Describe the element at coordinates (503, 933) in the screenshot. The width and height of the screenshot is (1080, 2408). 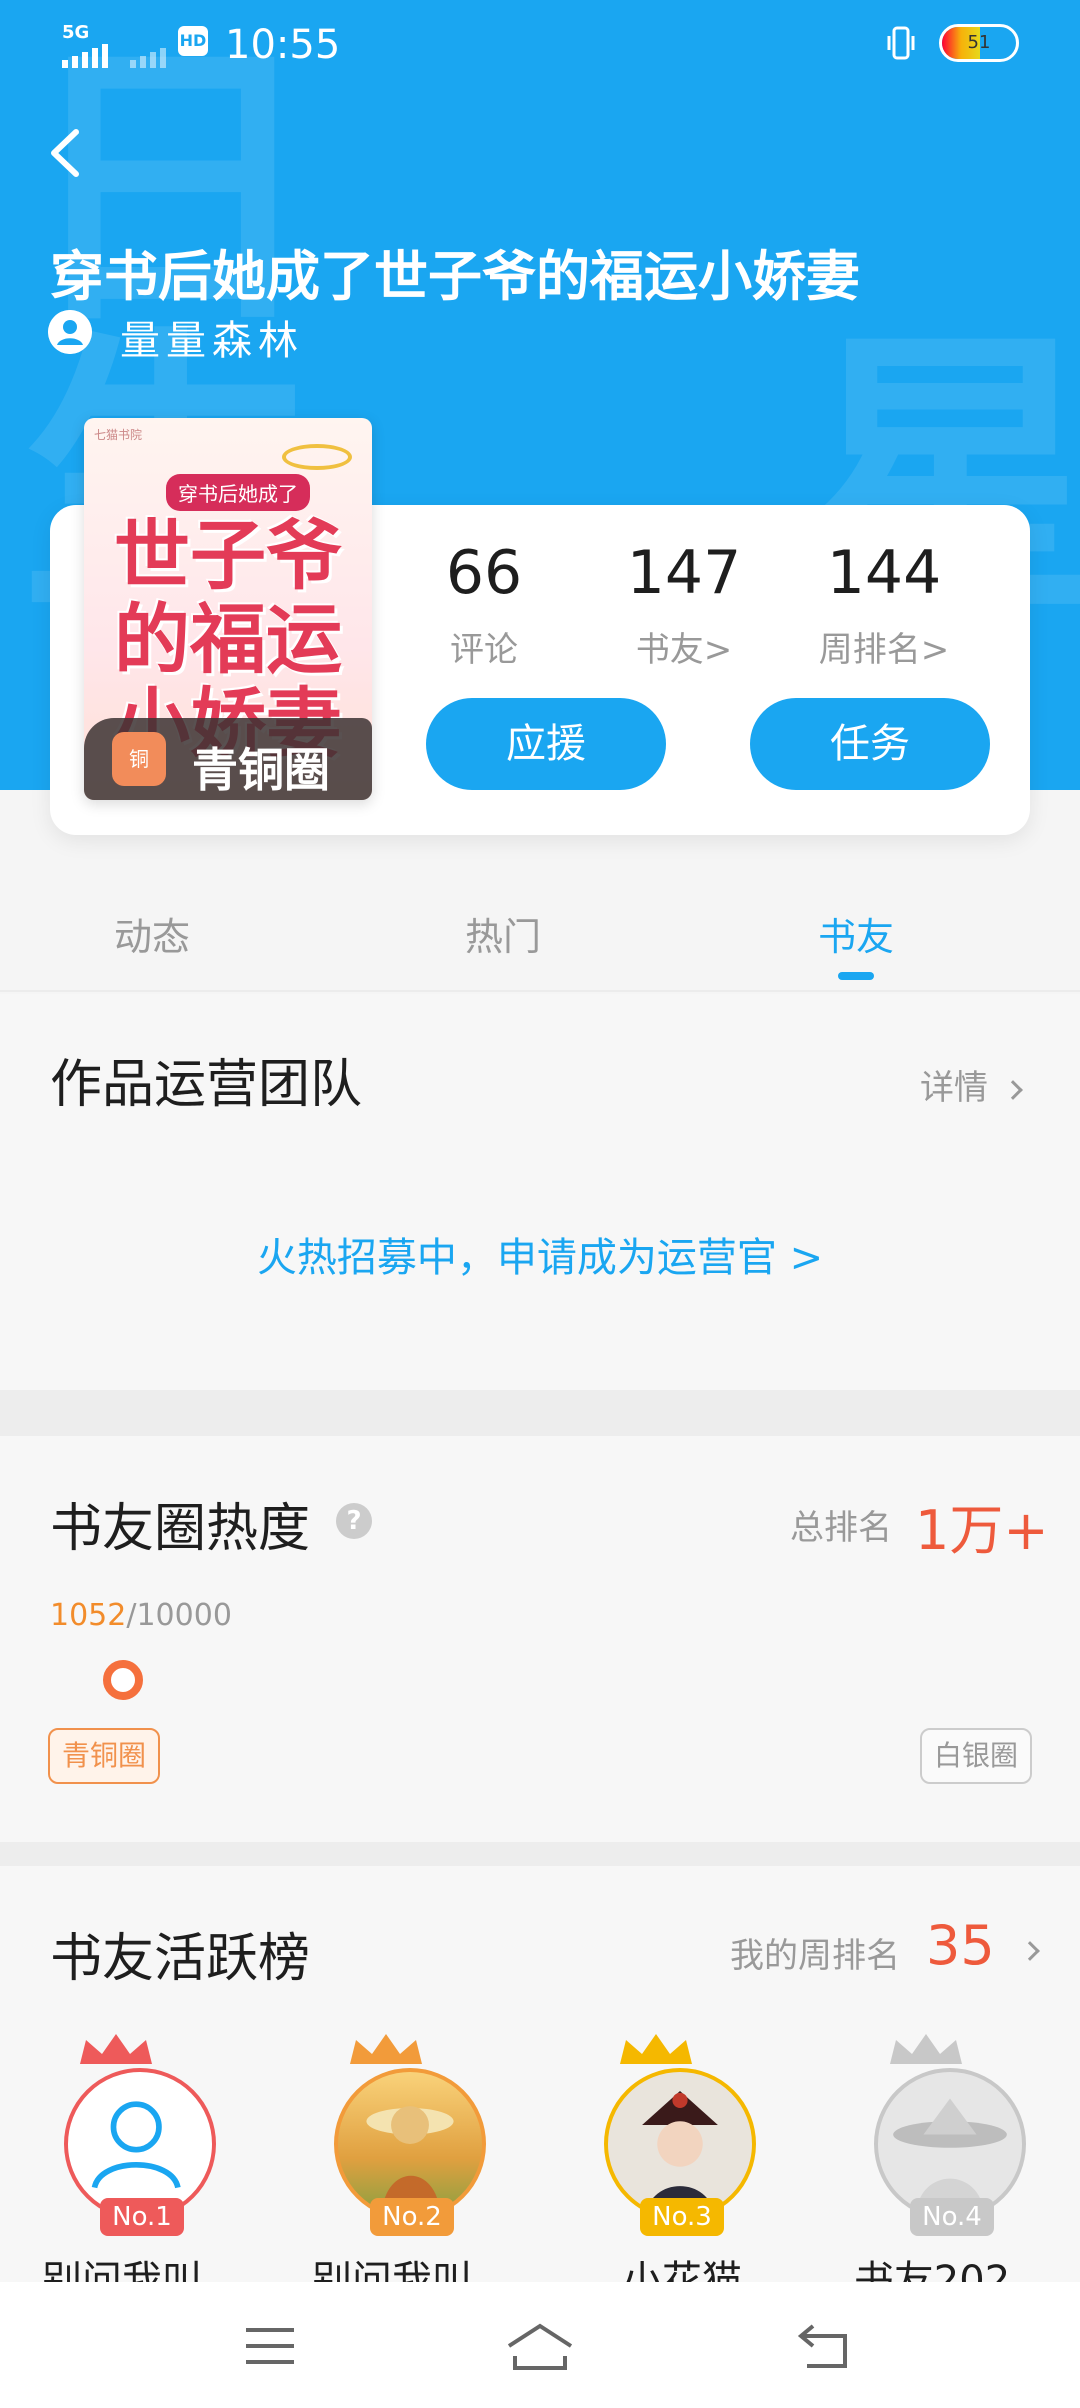
I see `tab-hot: 热门` at that location.